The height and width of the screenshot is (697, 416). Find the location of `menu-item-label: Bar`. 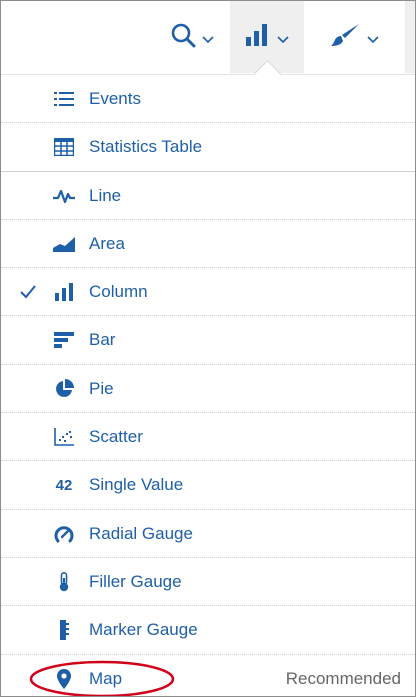

menu-item-label: Bar is located at coordinates (102, 340).